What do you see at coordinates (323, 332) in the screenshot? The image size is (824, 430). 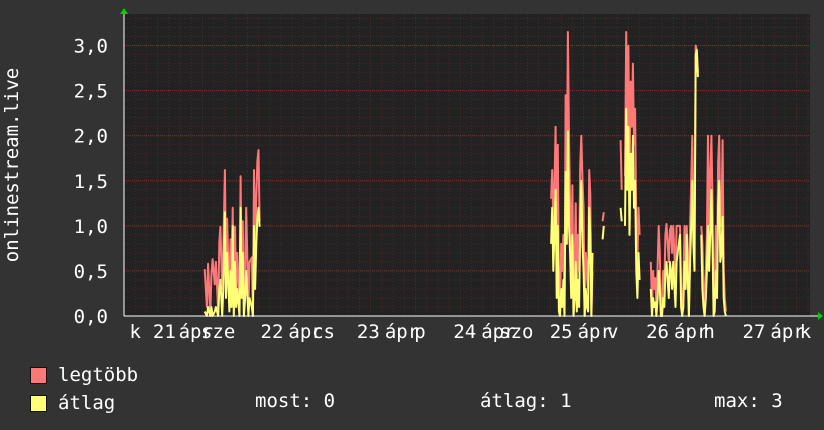 I see `x-tick-label: cs` at bounding box center [323, 332].